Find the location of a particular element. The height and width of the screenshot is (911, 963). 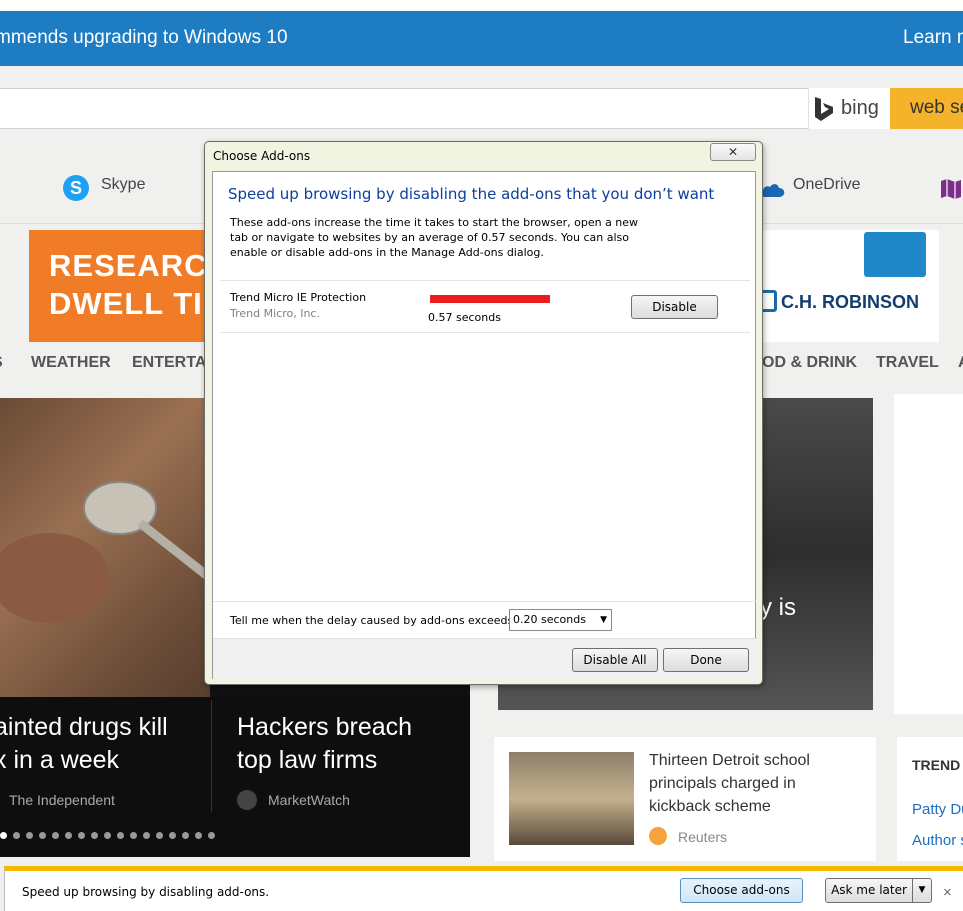

addon-load-time-fill is located at coordinates (490, 299).